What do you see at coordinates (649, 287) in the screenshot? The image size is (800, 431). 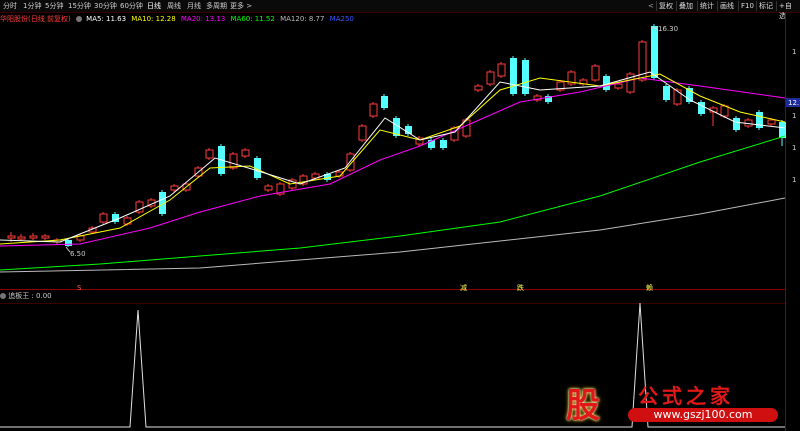 I see `signal-marker-lai: 赖` at bounding box center [649, 287].